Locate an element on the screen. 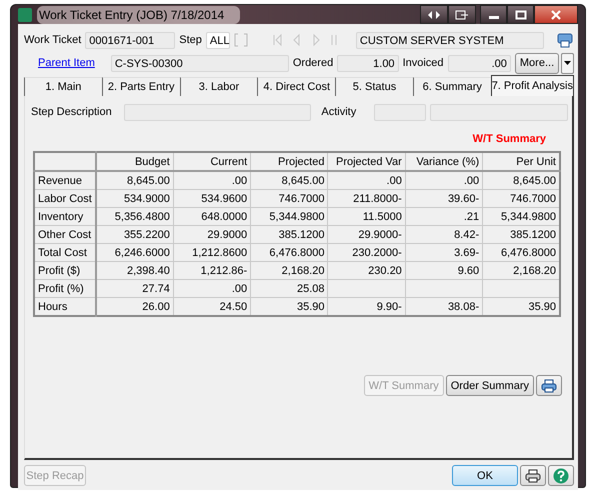  caret-icon is located at coordinates (568, 63).